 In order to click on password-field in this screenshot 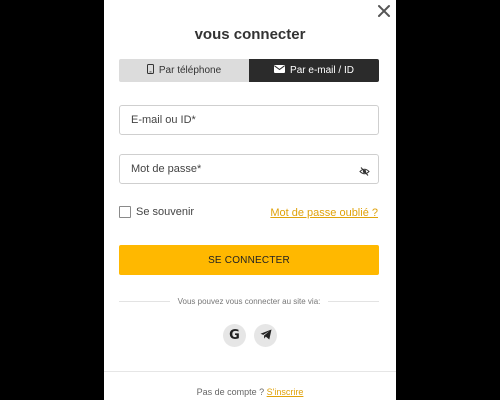, I will do `click(233, 169)`.